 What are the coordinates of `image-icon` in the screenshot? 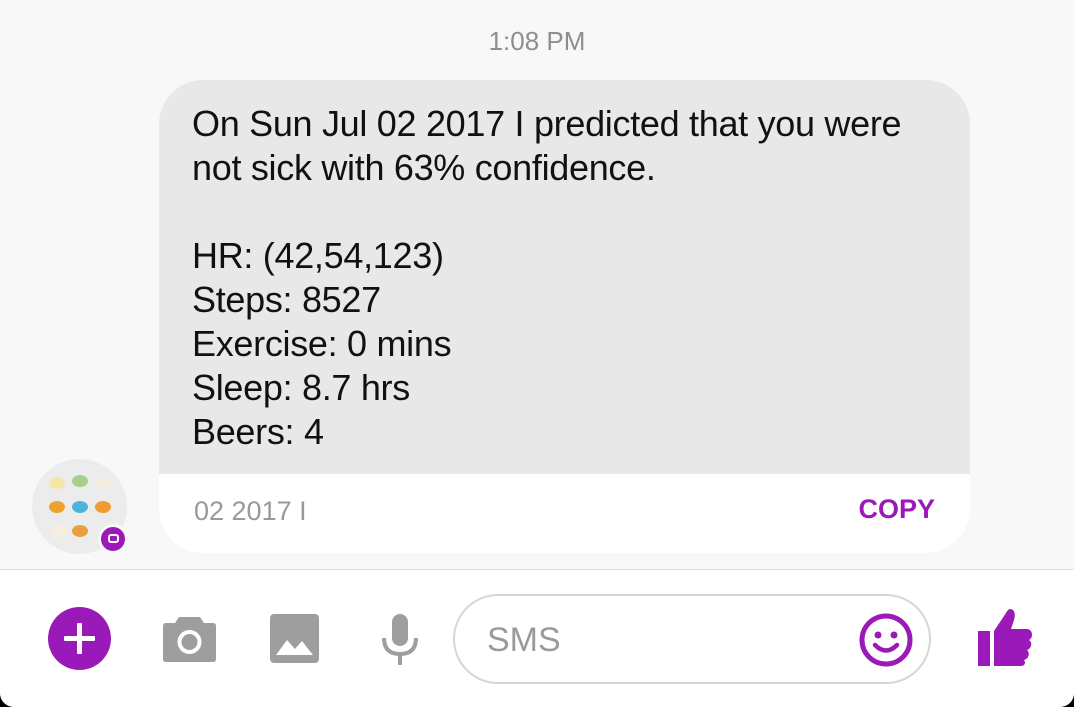 It's located at (294, 638).